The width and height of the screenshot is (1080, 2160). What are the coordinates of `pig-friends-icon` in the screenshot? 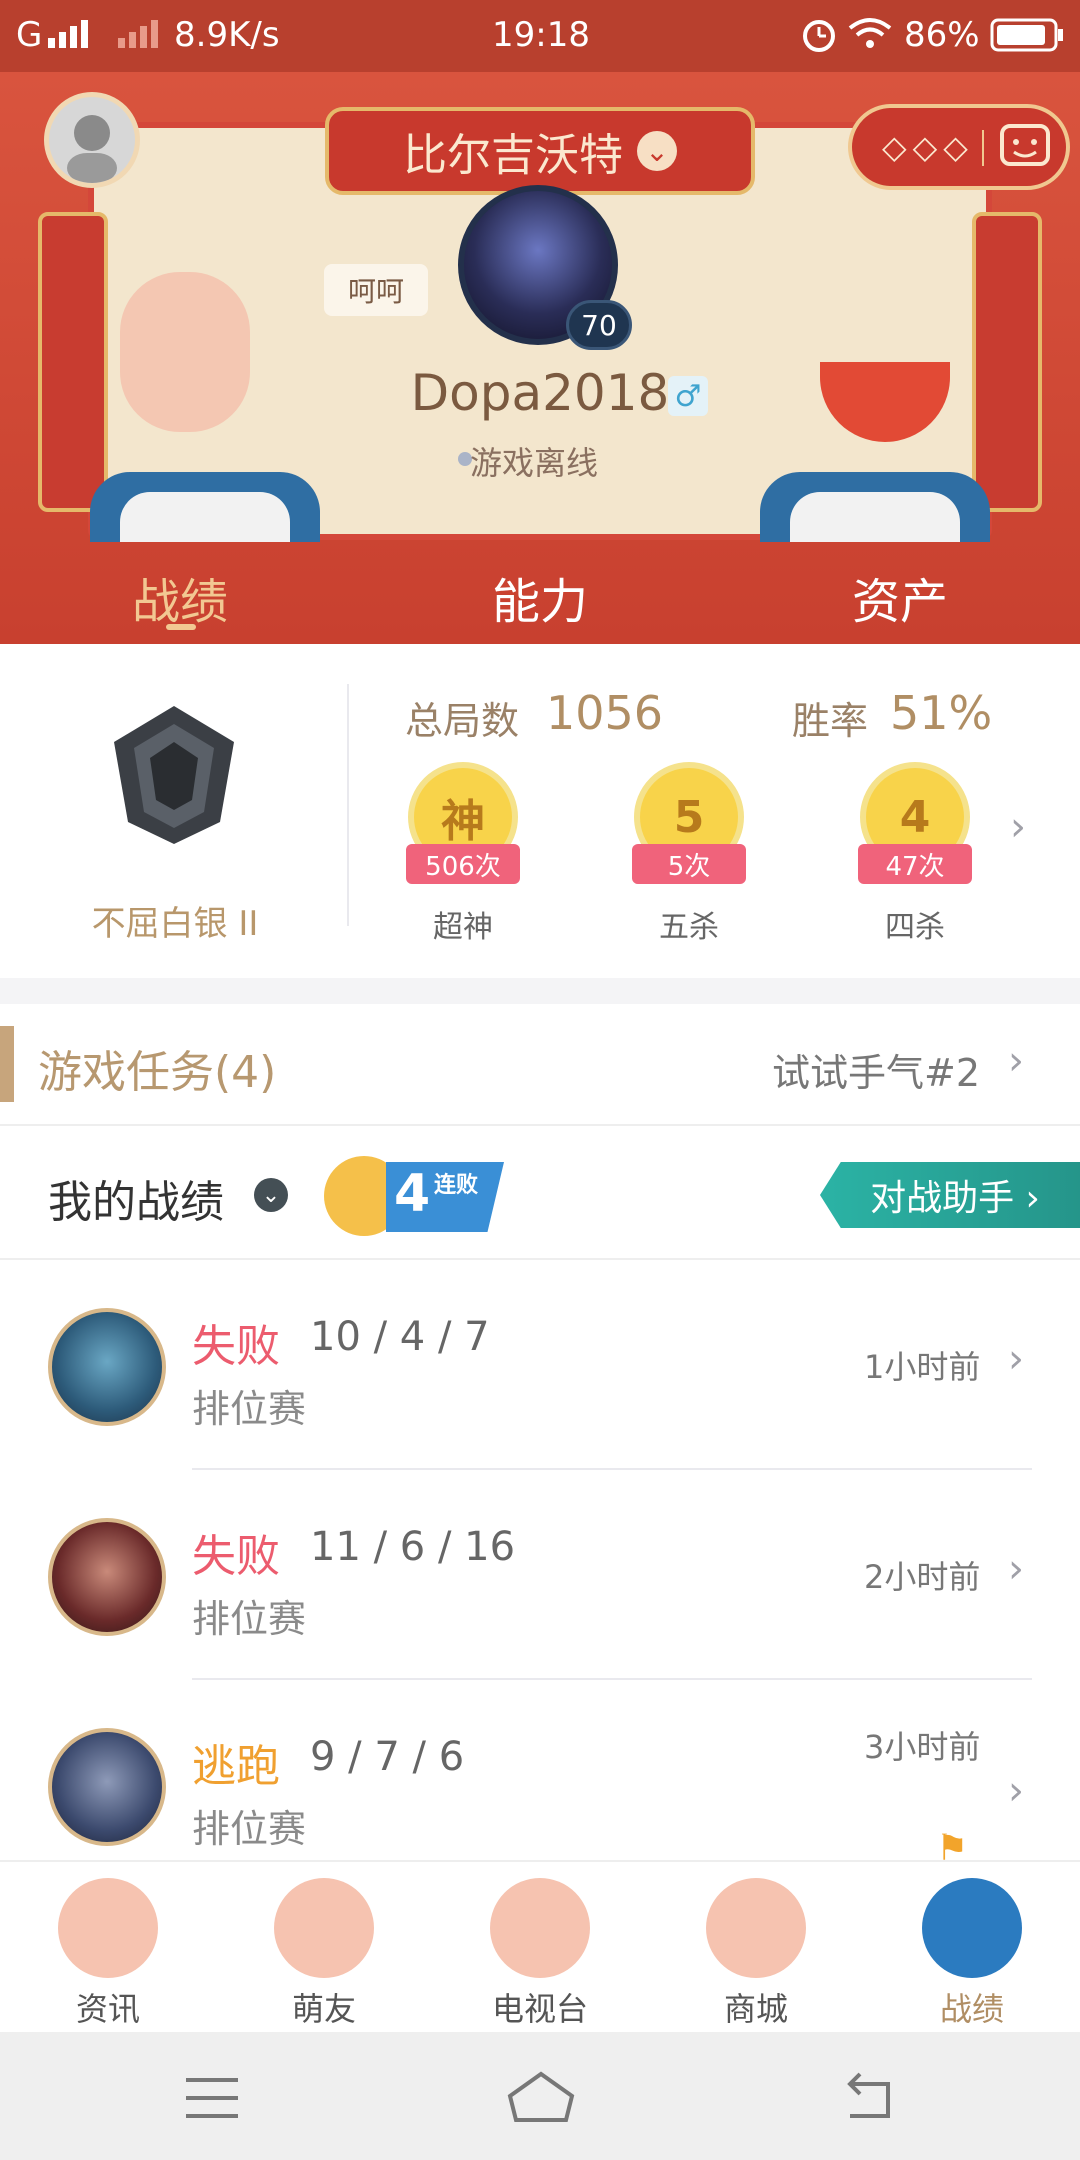 It's located at (324, 1928).